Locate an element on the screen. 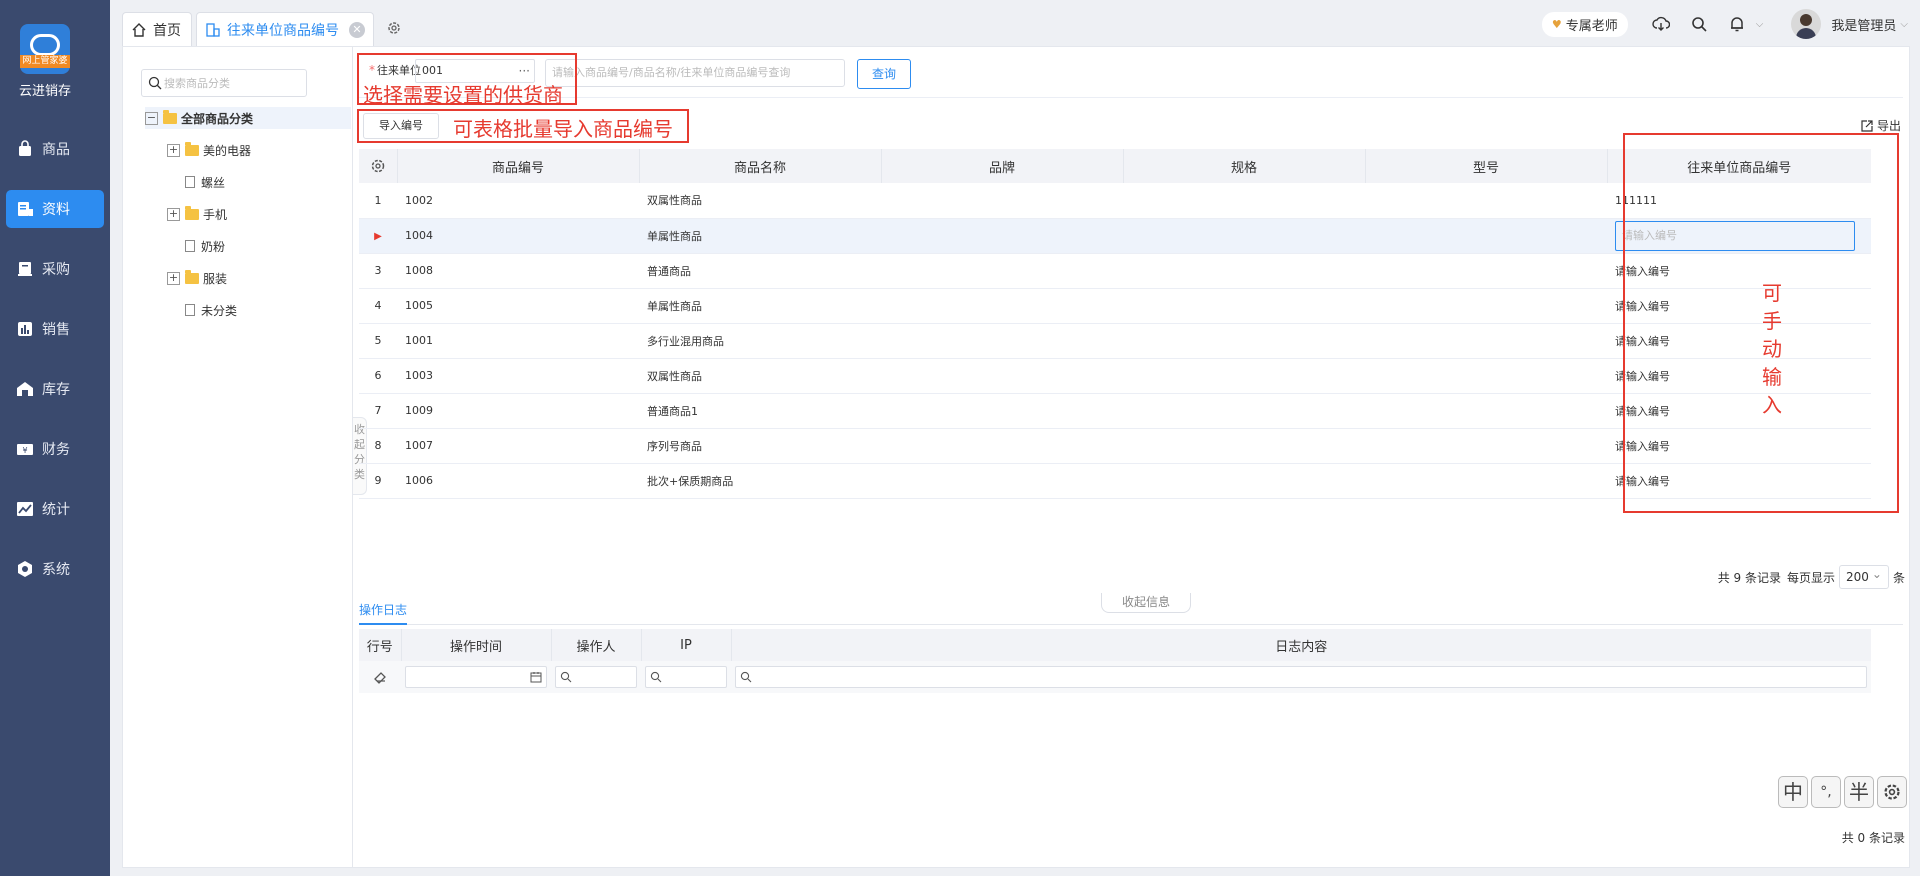 Image resolution: width=1920 pixels, height=876 pixels. ip-filter-input is located at coordinates (686, 677).